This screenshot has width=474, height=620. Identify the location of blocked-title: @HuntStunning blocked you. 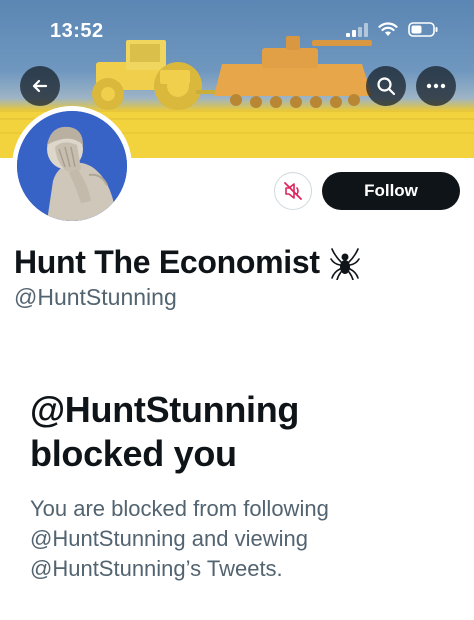
(164, 432).